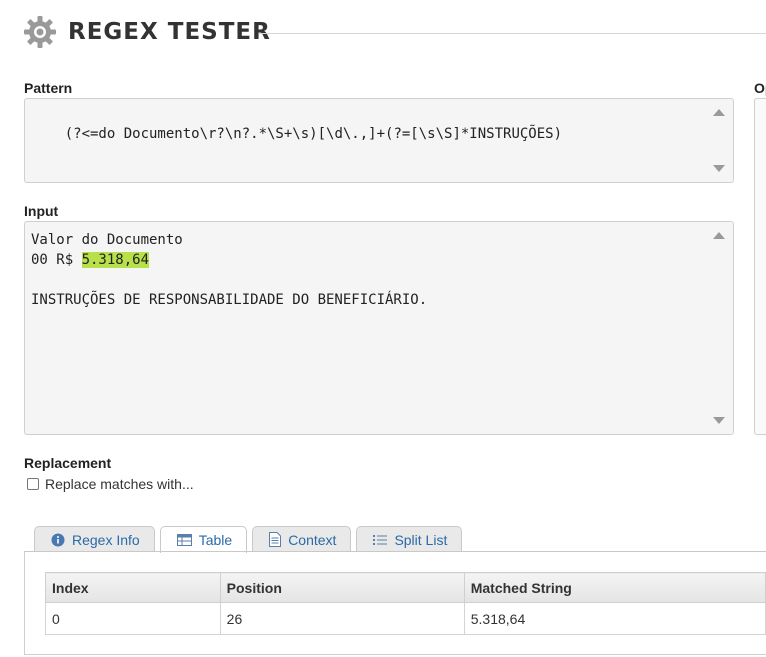 This screenshot has height=657, width=766. I want to click on tab-label: Regex Info, so click(106, 539).